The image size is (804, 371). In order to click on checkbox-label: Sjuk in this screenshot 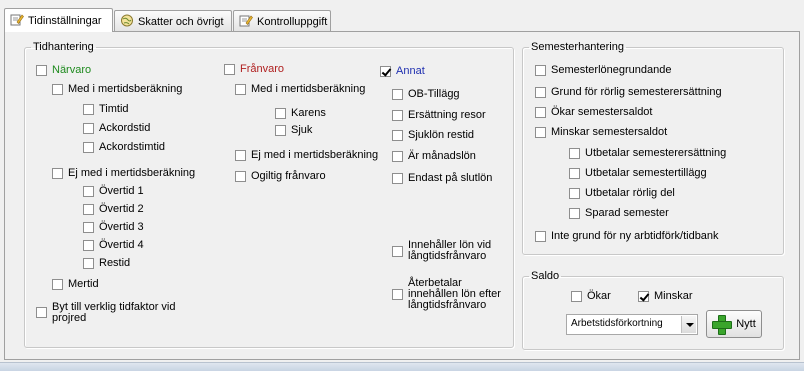, I will do `click(302, 130)`.